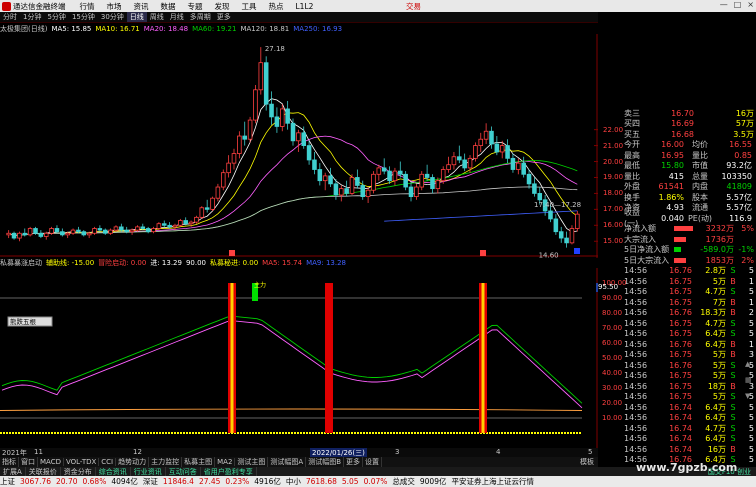 The width and height of the screenshot is (756, 487). I want to click on tick-row: 14:56 16.75 5万 B 3, so click(690, 355).